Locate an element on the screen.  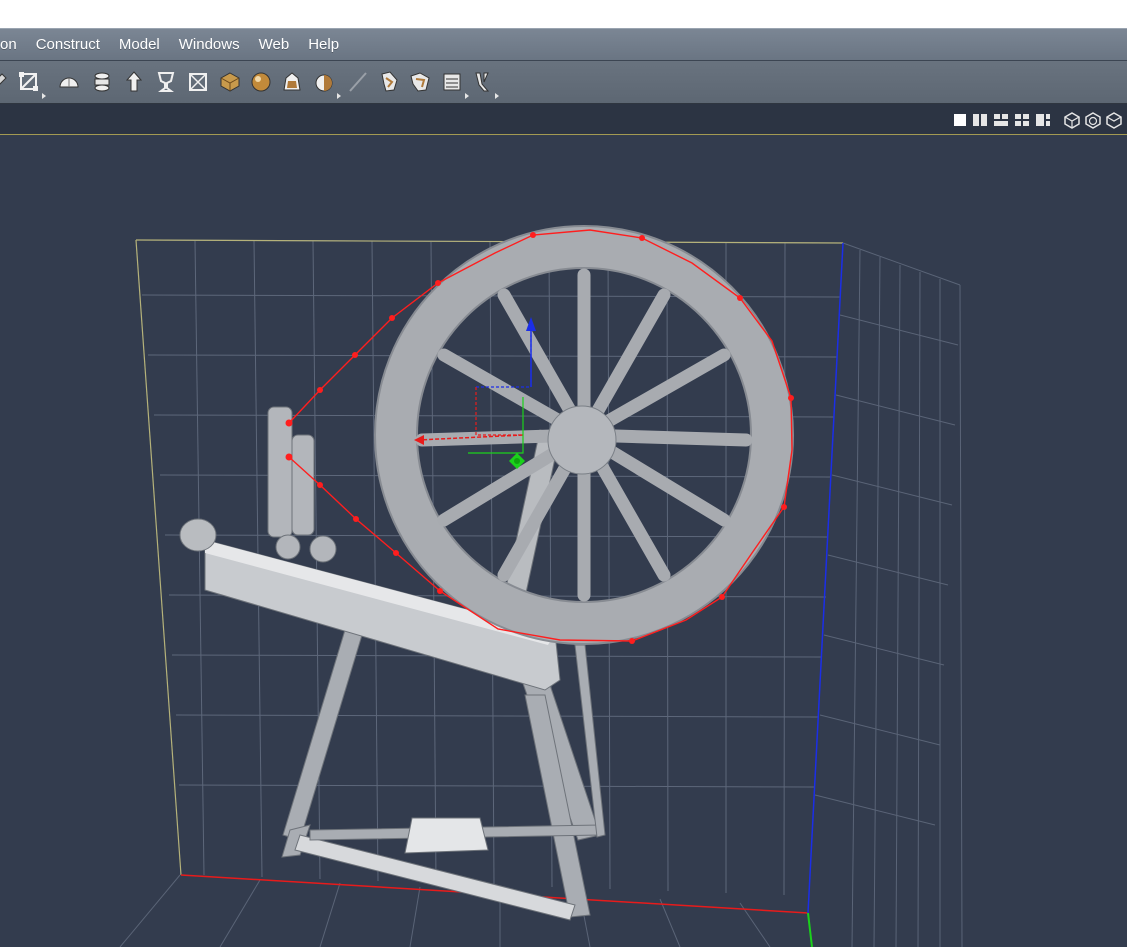
two-view-icon is located at coordinates (980, 120).